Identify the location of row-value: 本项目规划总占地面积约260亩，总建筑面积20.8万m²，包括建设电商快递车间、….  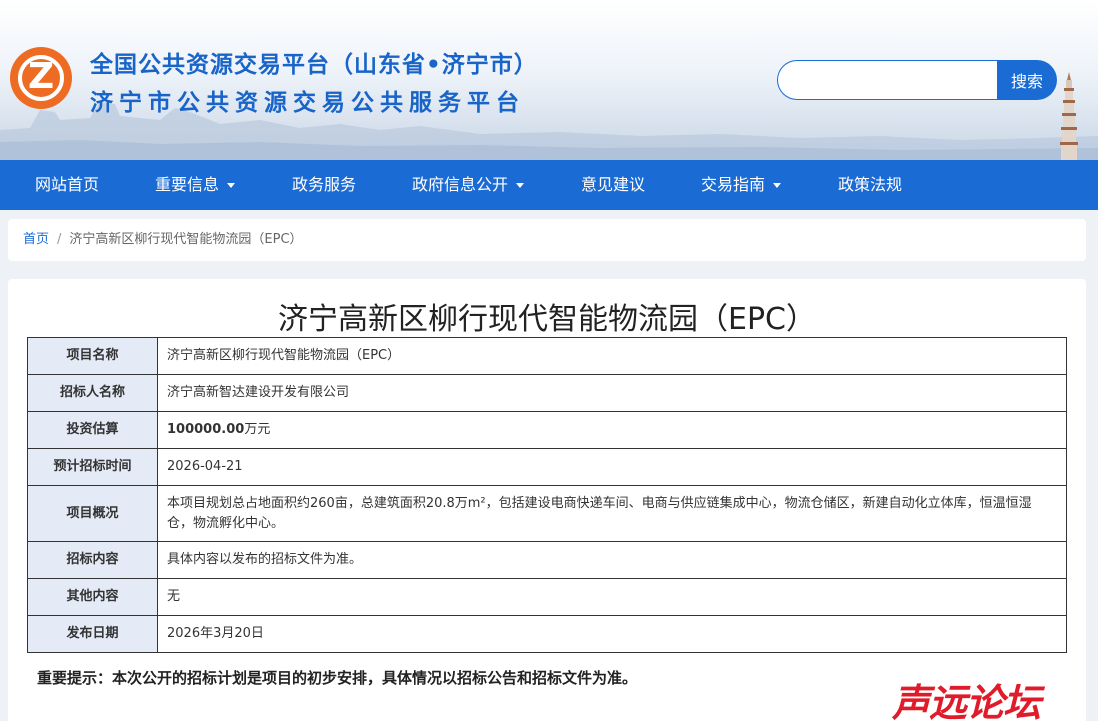
(612, 513).